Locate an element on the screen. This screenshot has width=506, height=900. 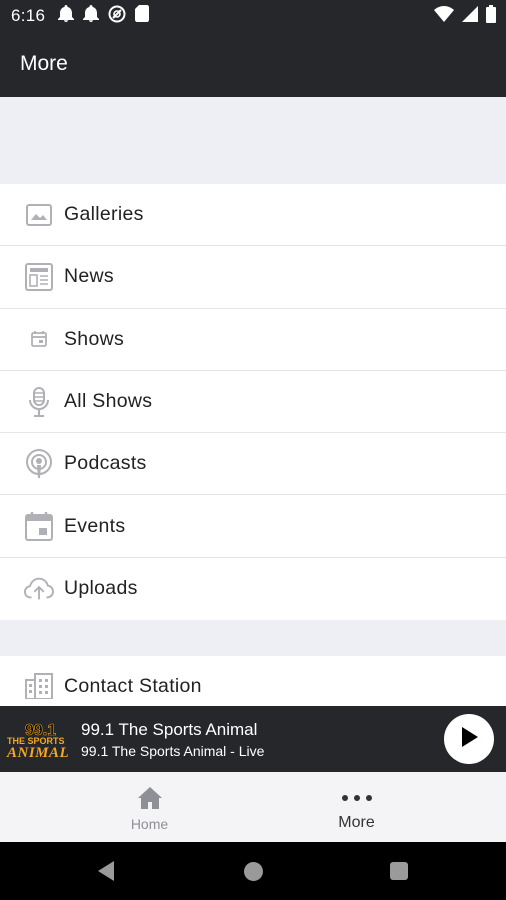
podcast-icon is located at coordinates (39, 463).